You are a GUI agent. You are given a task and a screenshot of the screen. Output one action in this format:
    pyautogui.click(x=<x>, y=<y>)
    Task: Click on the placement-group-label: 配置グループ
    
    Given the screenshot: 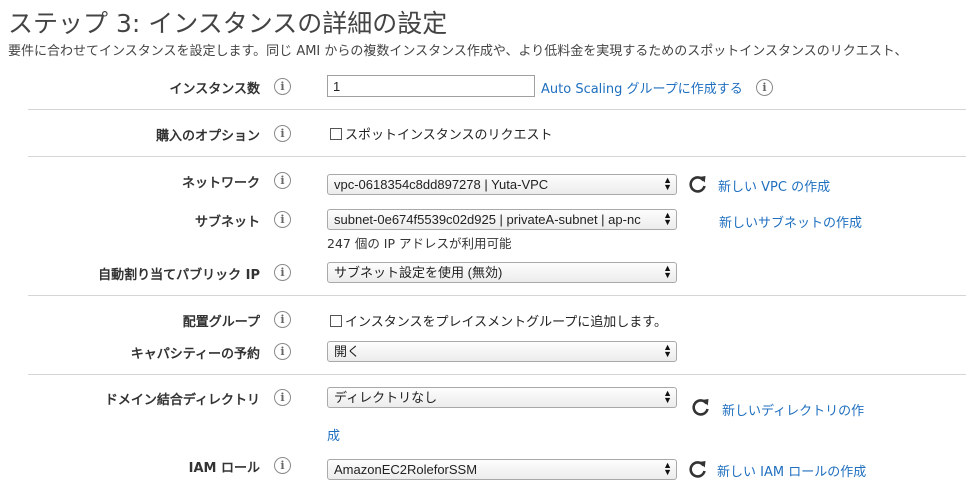 What is the action you would take?
    pyautogui.click(x=221, y=322)
    